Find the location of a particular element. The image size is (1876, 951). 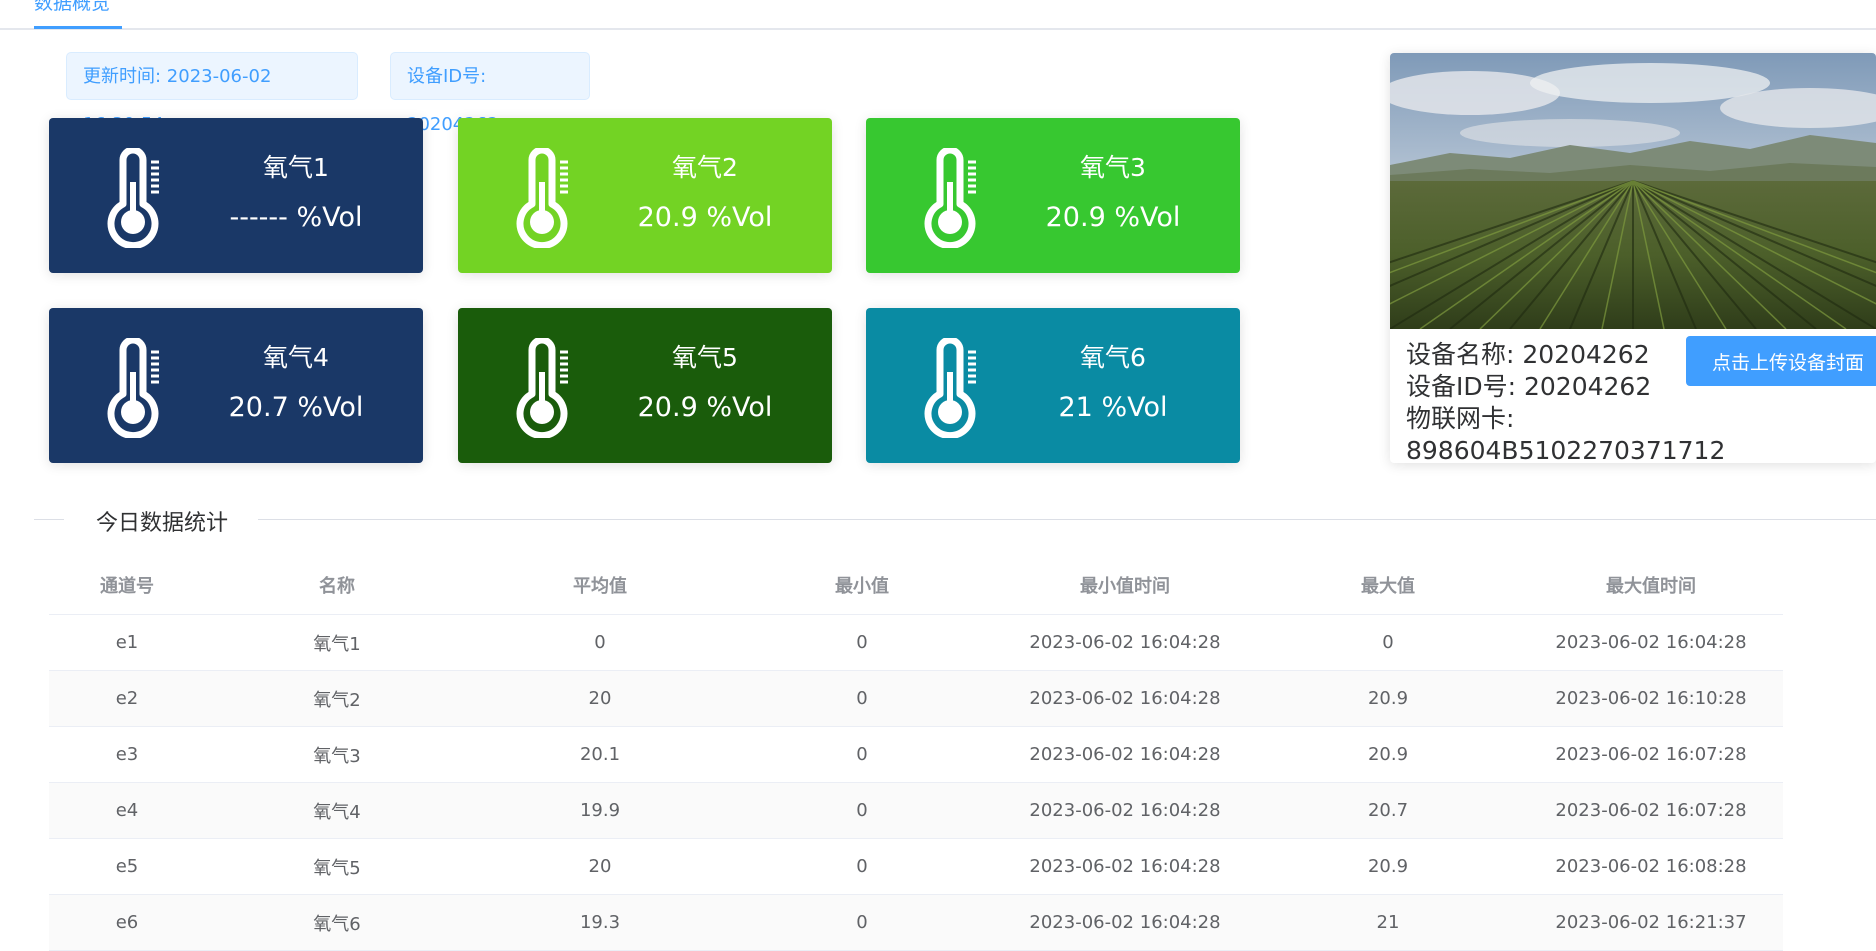

sensor-card: 氧气5 20.9 %Vol is located at coordinates (645, 385).